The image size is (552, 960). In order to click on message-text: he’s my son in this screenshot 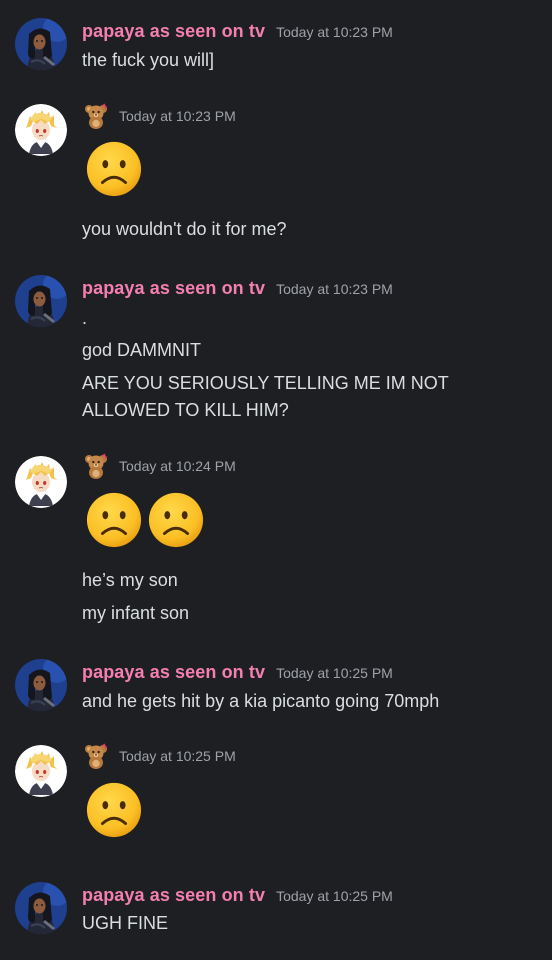, I will do `click(130, 580)`.